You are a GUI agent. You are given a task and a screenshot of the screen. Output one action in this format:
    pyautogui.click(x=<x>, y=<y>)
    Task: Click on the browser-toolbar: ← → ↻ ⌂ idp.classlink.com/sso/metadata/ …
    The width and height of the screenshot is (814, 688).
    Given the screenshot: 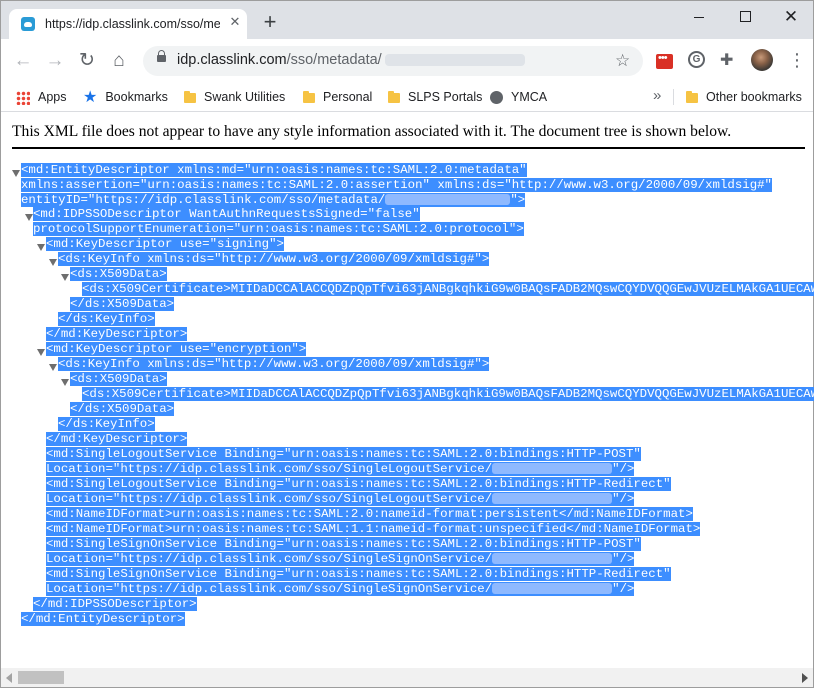 What is the action you would take?
    pyautogui.click(x=407, y=61)
    